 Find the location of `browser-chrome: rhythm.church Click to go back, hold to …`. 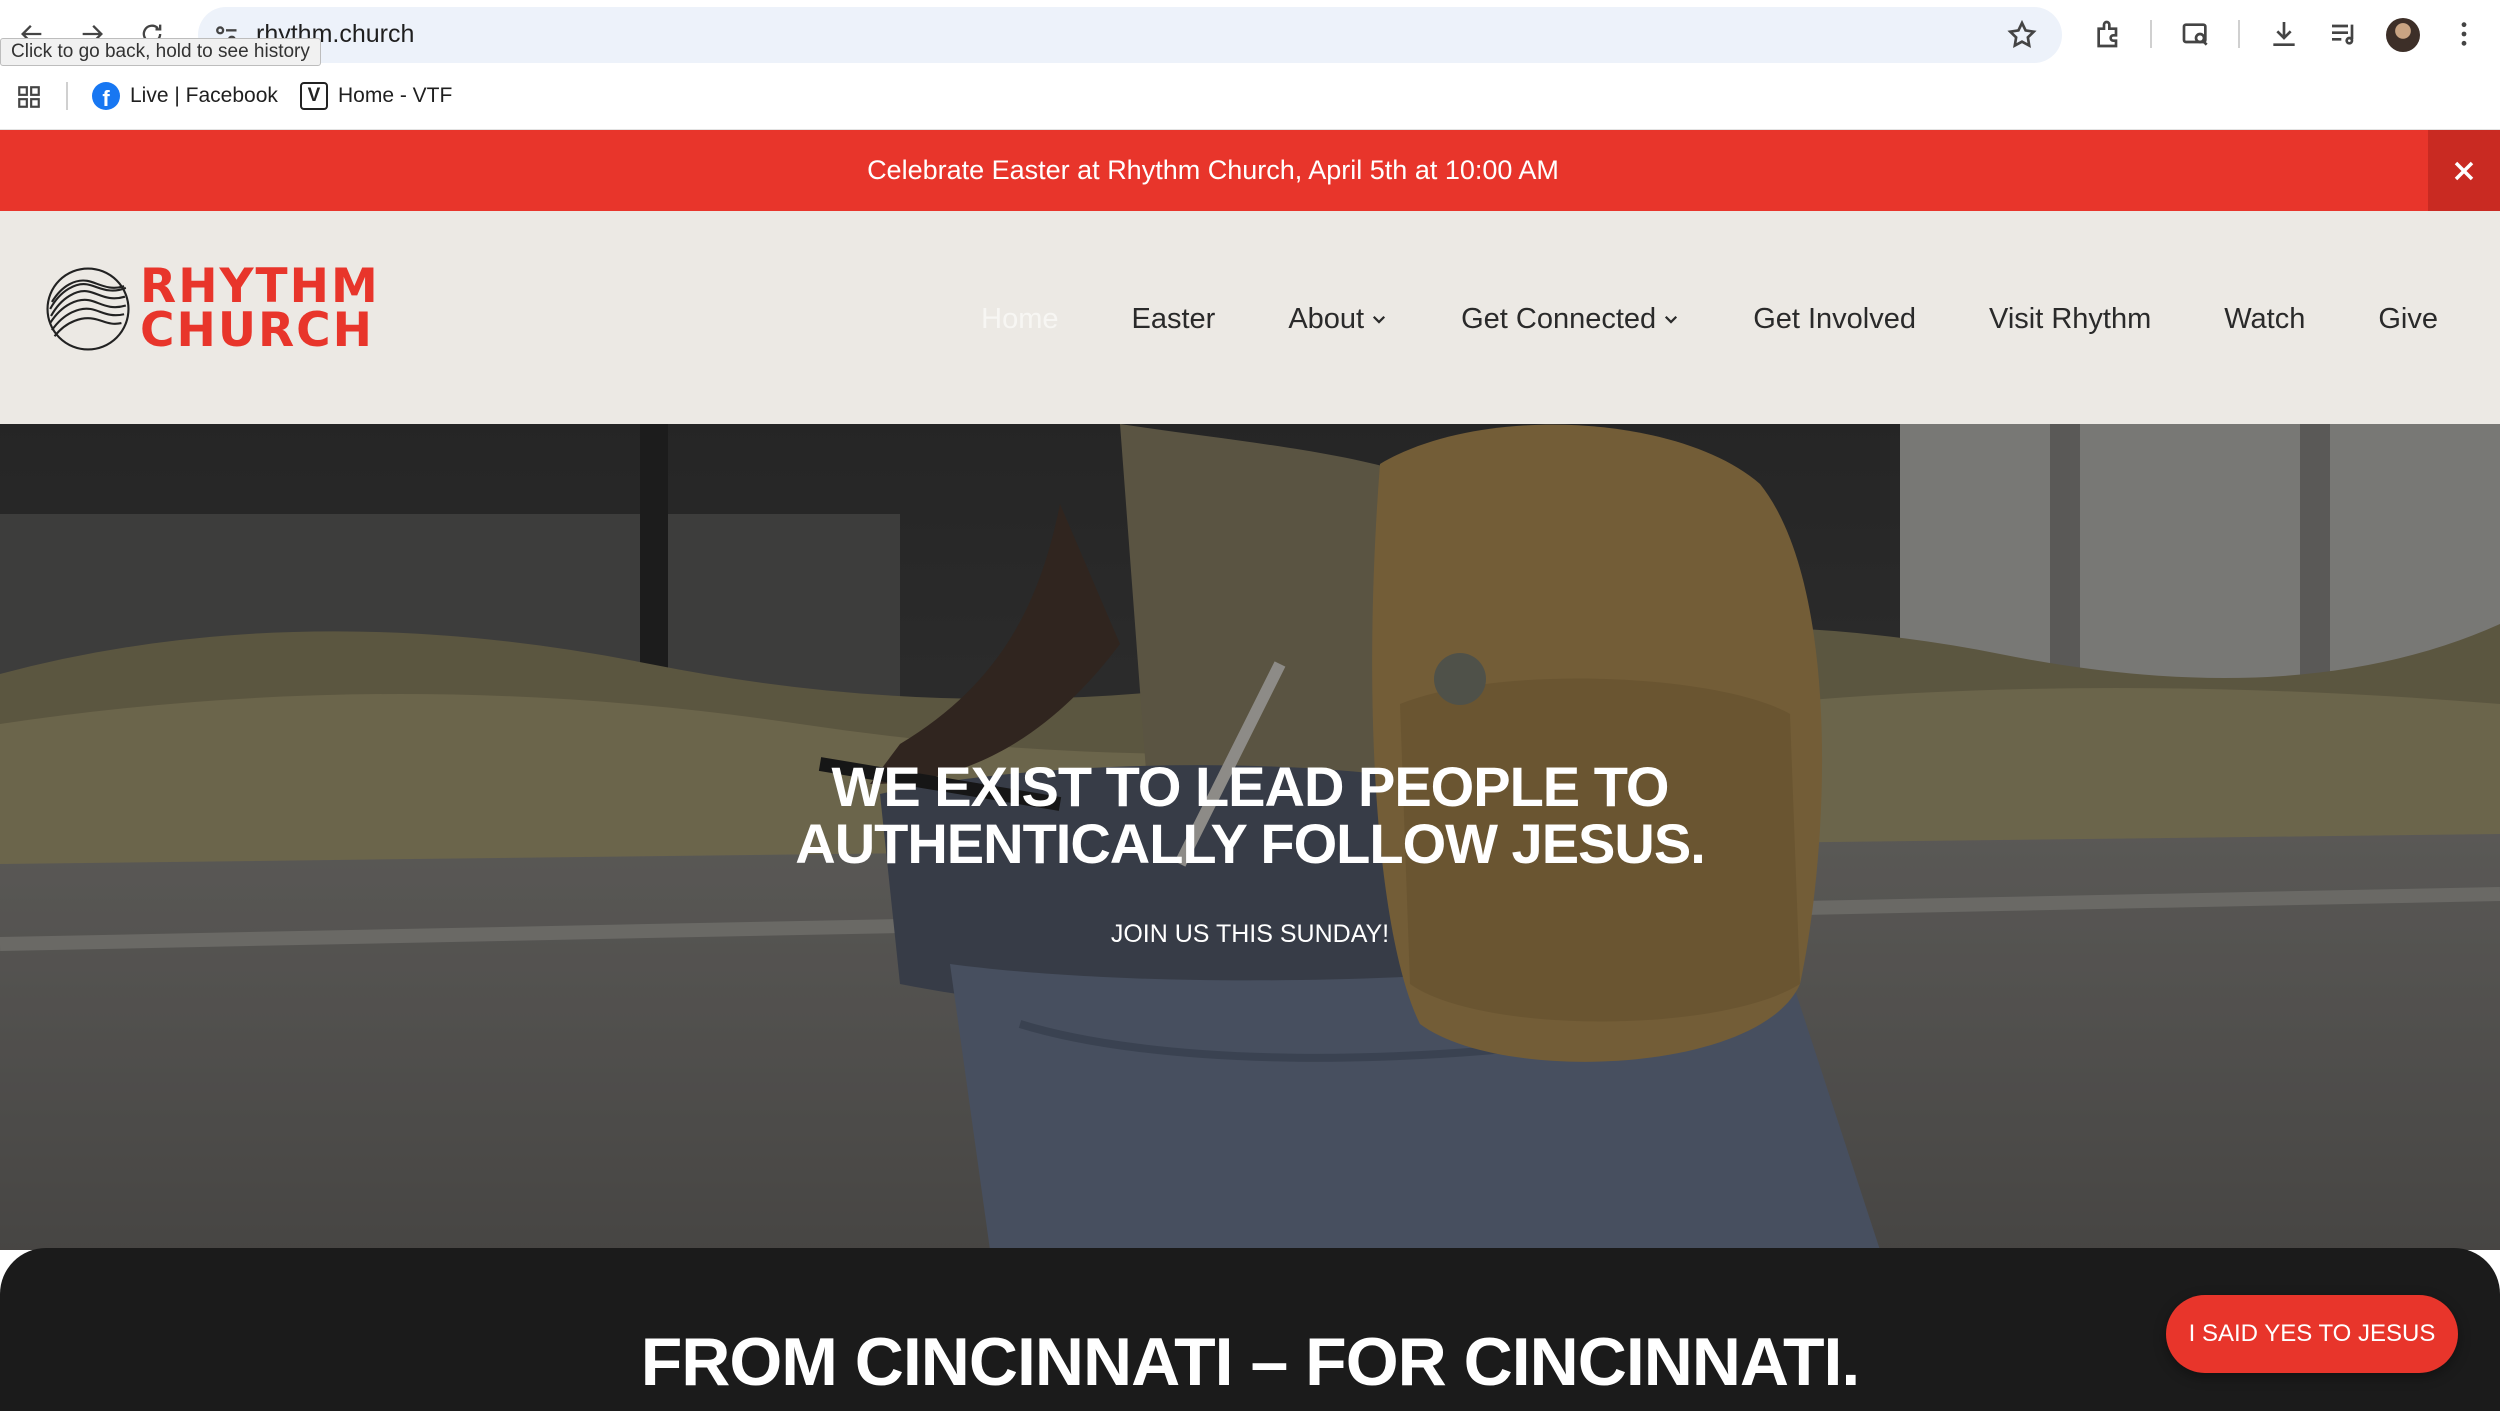

browser-chrome: rhythm.church Click to go back, hold to … is located at coordinates (1250, 65).